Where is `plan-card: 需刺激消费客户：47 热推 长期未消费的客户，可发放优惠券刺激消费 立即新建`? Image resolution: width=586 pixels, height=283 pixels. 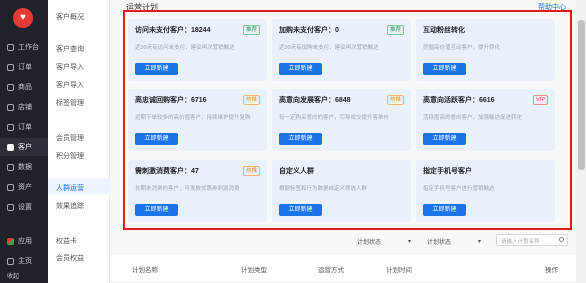 plan-card: 需刺激消费客户：47 热推 长期未消费的客户，可发放优惠券刺激消费 立即新建 is located at coordinates (197, 191).